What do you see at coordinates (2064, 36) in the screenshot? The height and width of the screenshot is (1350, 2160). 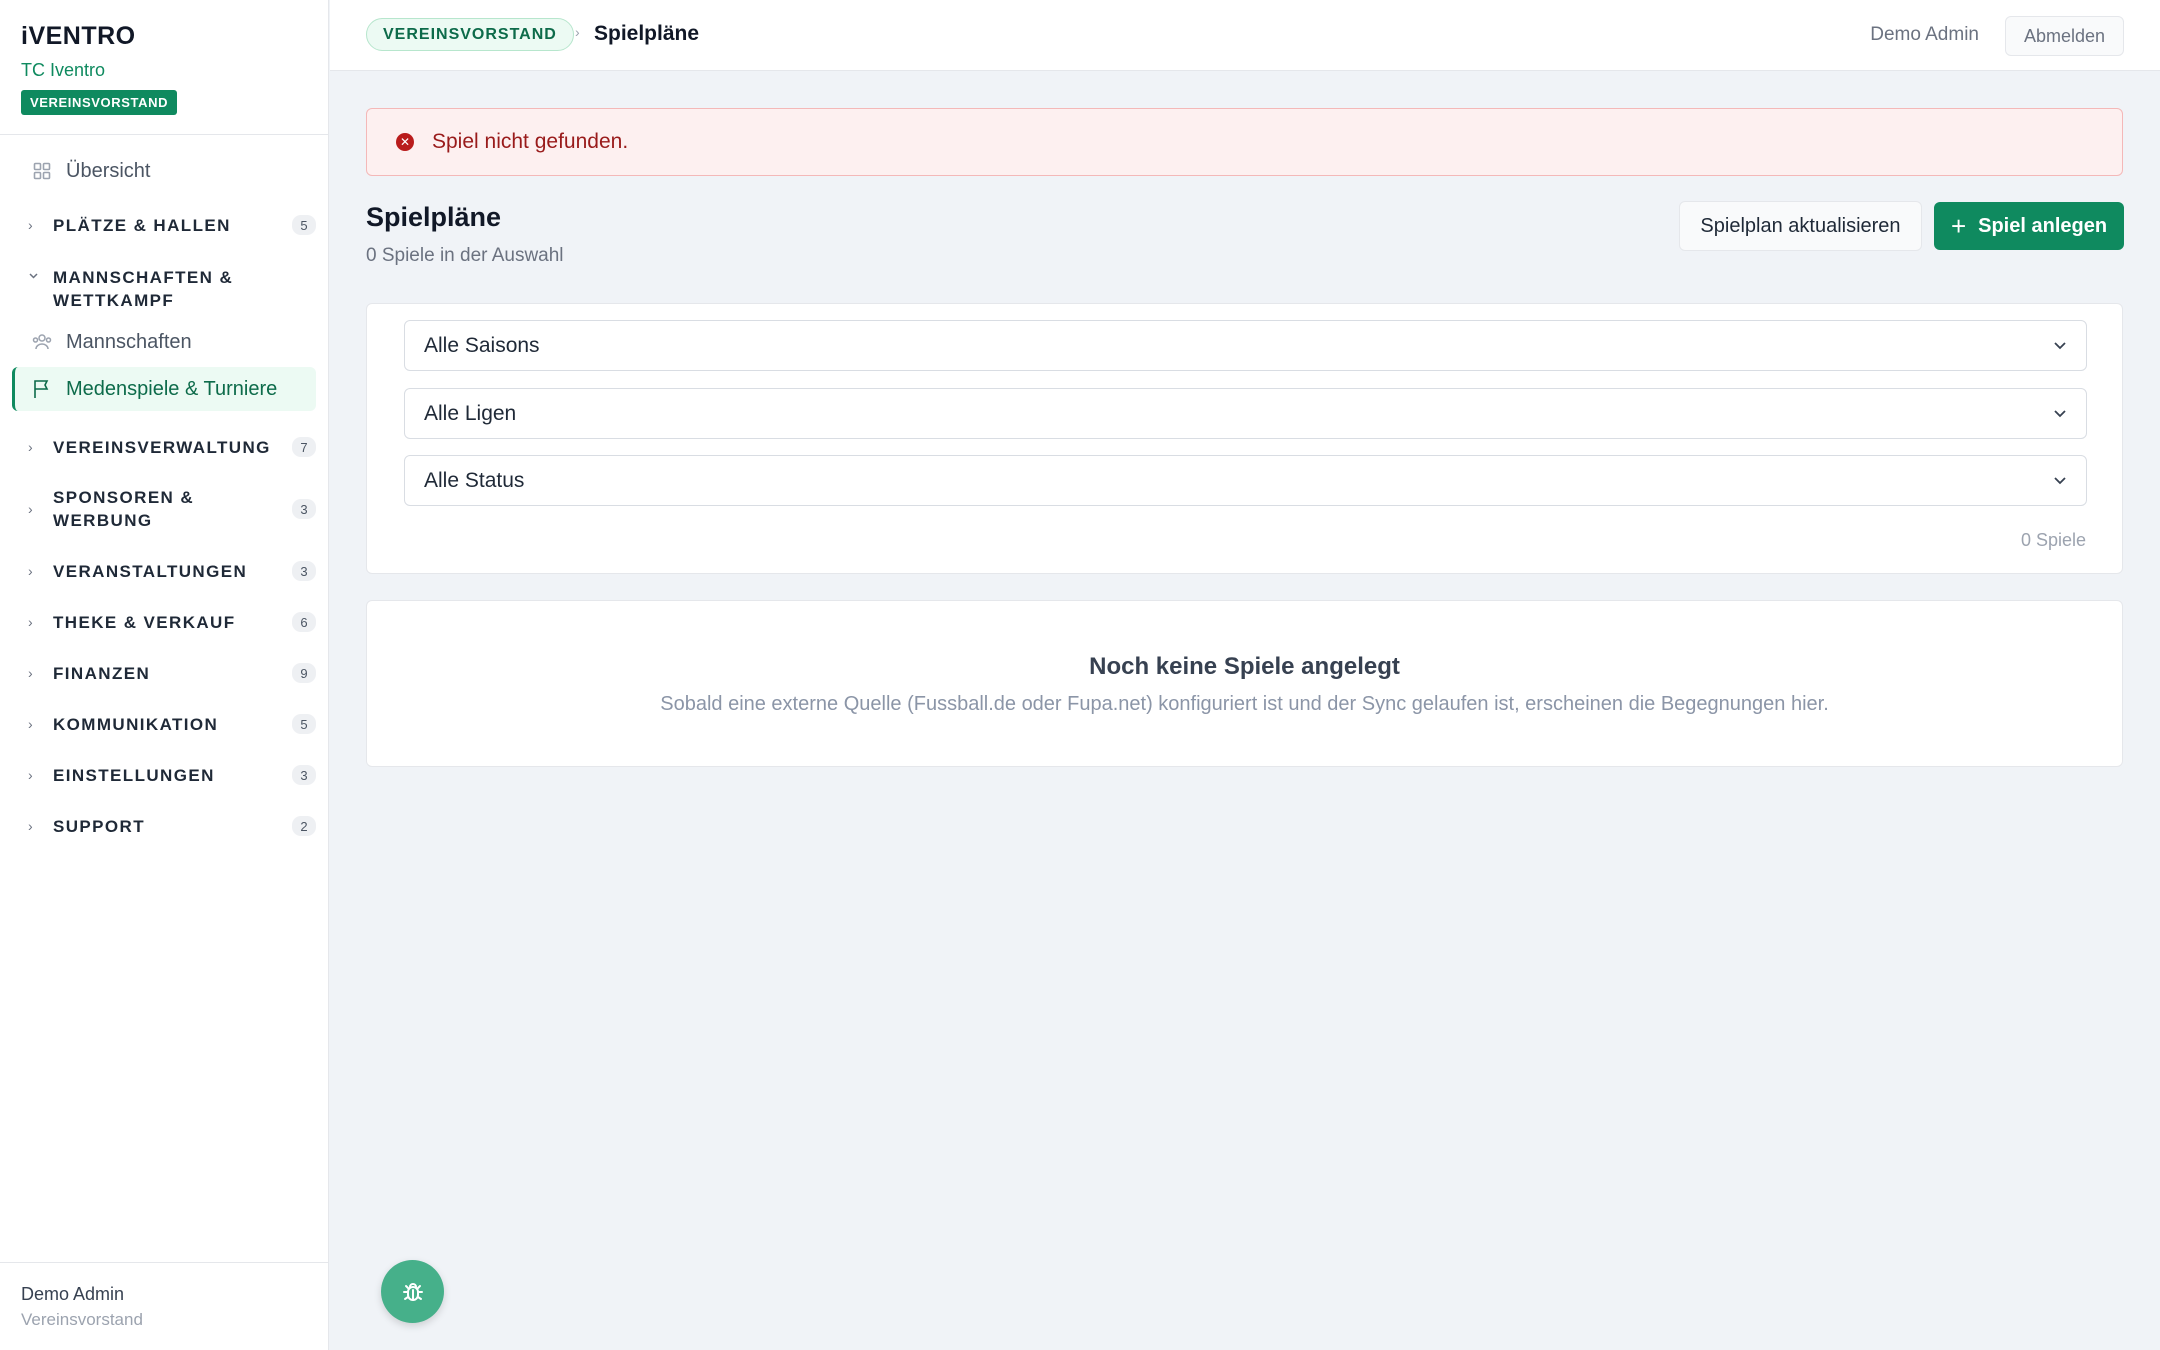 I see `logout-button: Abmelden` at bounding box center [2064, 36].